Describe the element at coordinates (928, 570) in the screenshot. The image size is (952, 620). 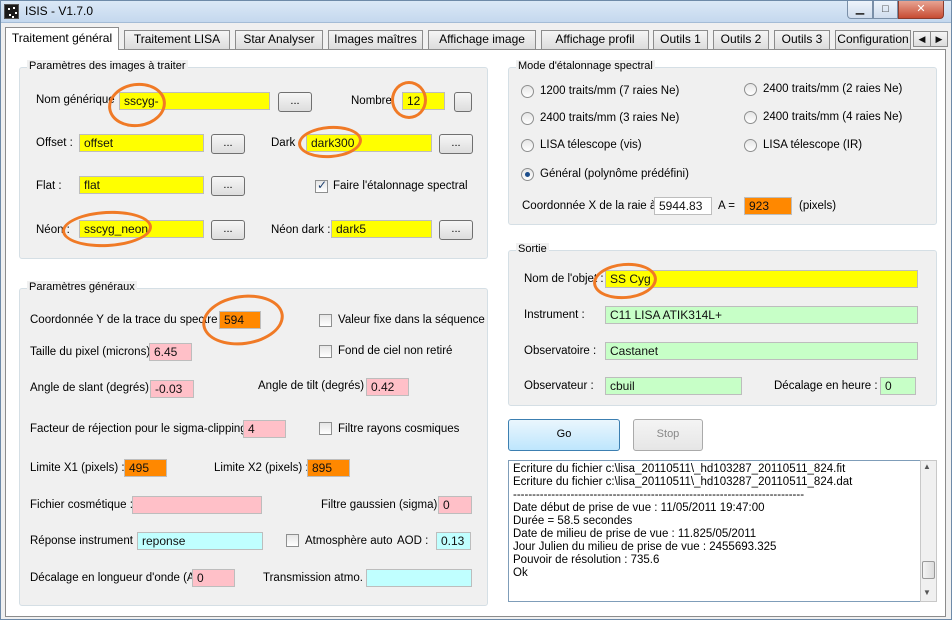
I see `scroll-thumb` at that location.